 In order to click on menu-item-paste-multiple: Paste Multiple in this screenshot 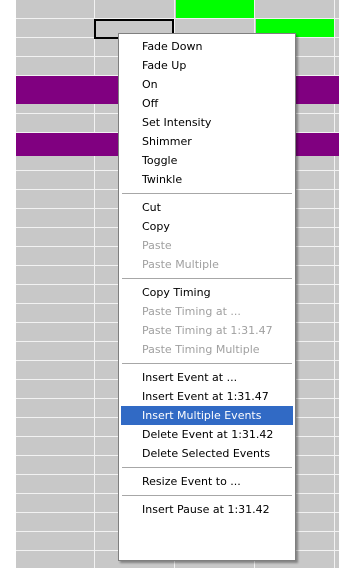, I will do `click(180, 264)`.